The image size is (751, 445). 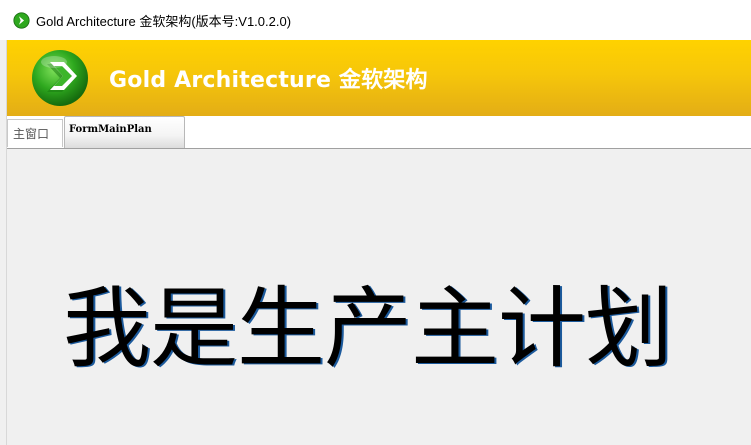 What do you see at coordinates (379, 132) in the screenshot?
I see `tab-strip: 主窗口 FormMainPlan` at bounding box center [379, 132].